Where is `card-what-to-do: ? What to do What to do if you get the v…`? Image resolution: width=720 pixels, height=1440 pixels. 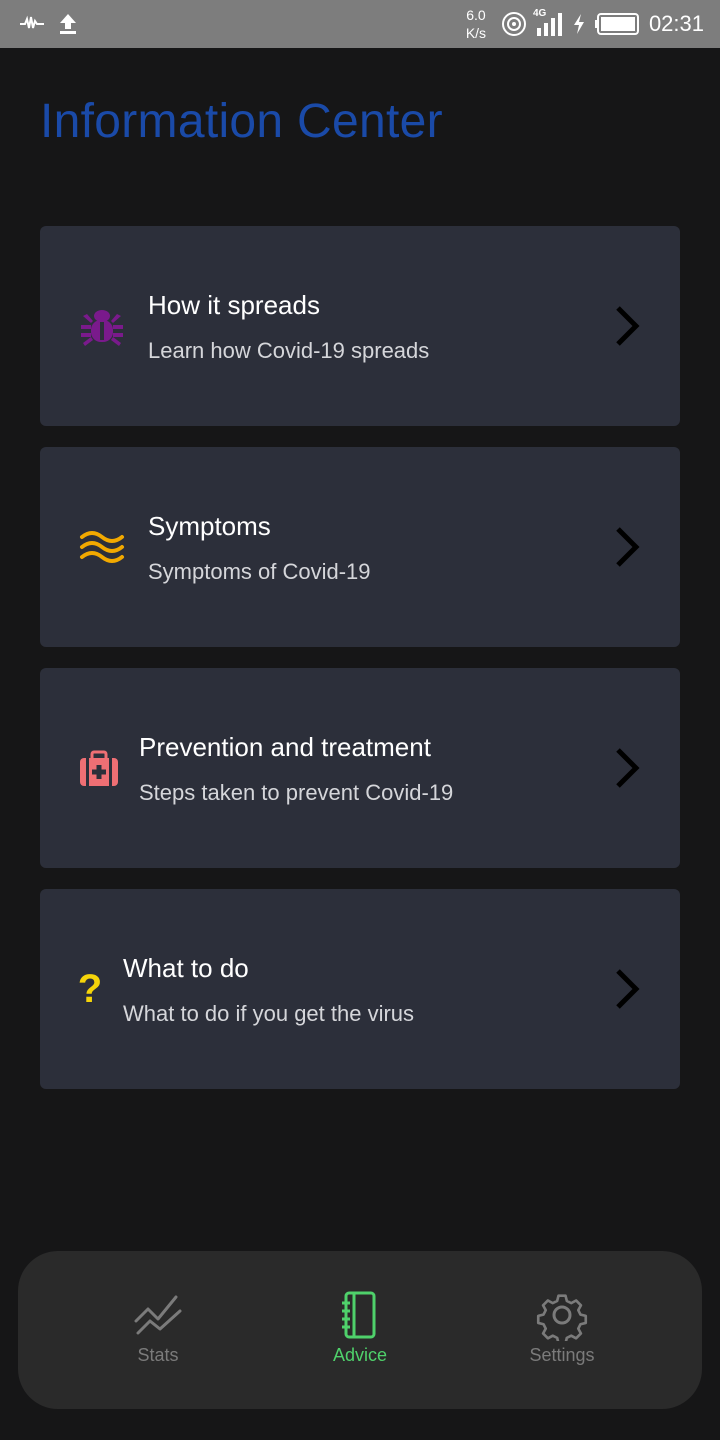
card-what-to-do: ? What to do What to do if you get the v… is located at coordinates (360, 989).